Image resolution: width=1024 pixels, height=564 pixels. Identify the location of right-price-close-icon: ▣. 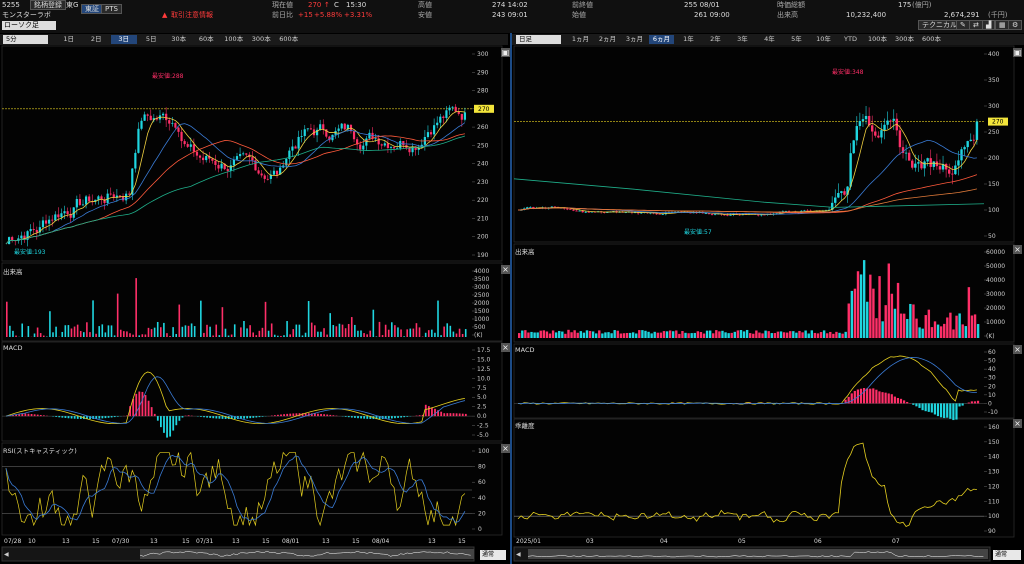
(1017, 52).